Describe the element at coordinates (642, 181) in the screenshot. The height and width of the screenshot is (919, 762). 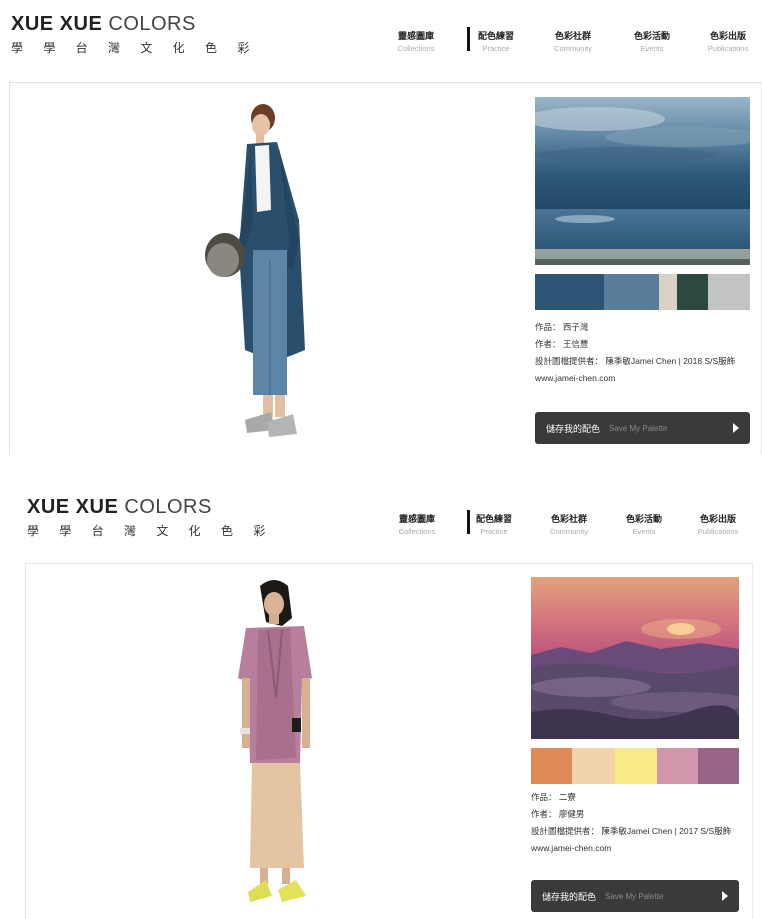
I see `seascape-photo` at that location.